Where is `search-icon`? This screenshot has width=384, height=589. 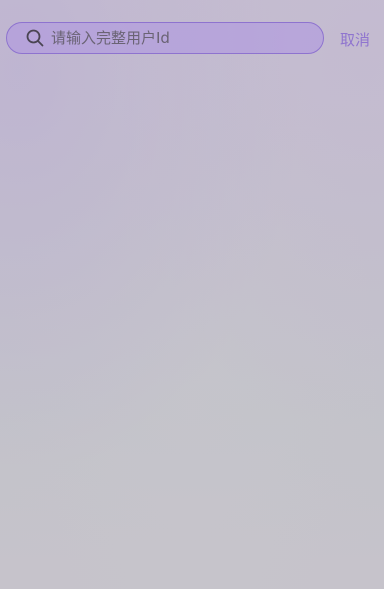 search-icon is located at coordinates (35, 38).